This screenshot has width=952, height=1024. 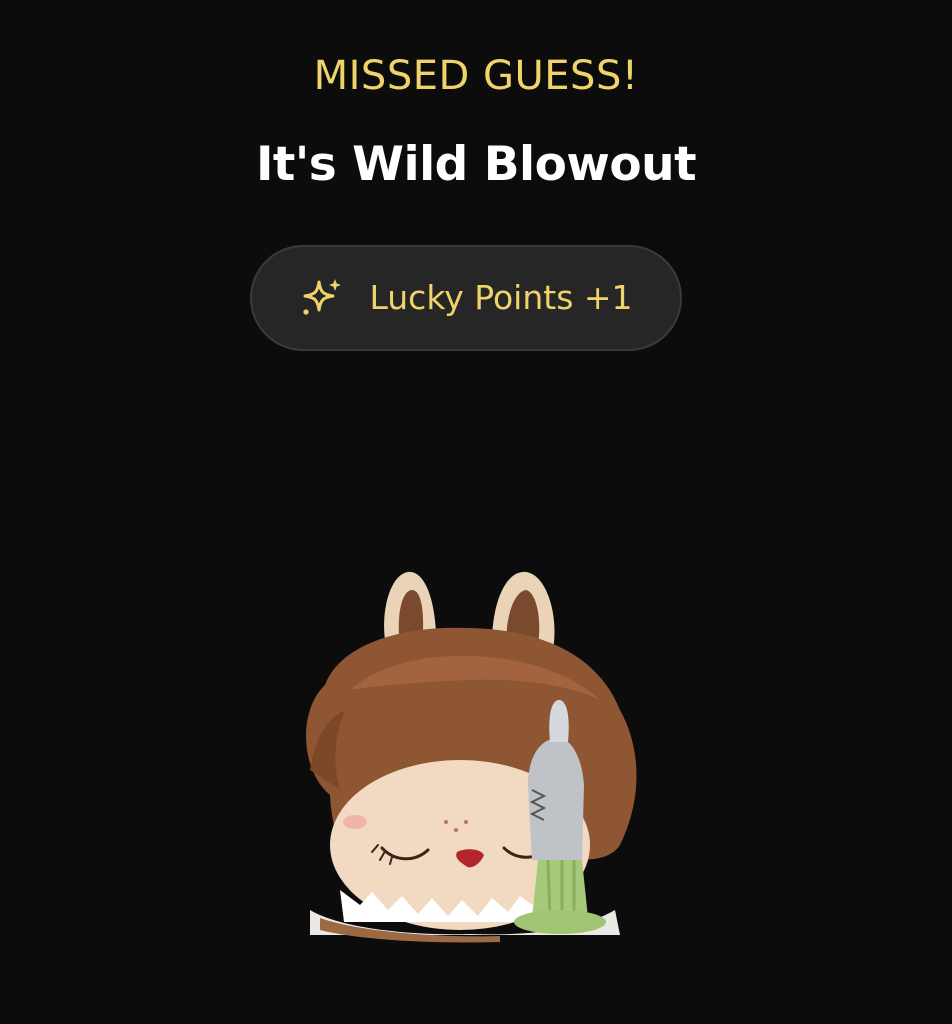 I want to click on lucky-points-badge: Lucky Points +1, so click(x=466, y=298).